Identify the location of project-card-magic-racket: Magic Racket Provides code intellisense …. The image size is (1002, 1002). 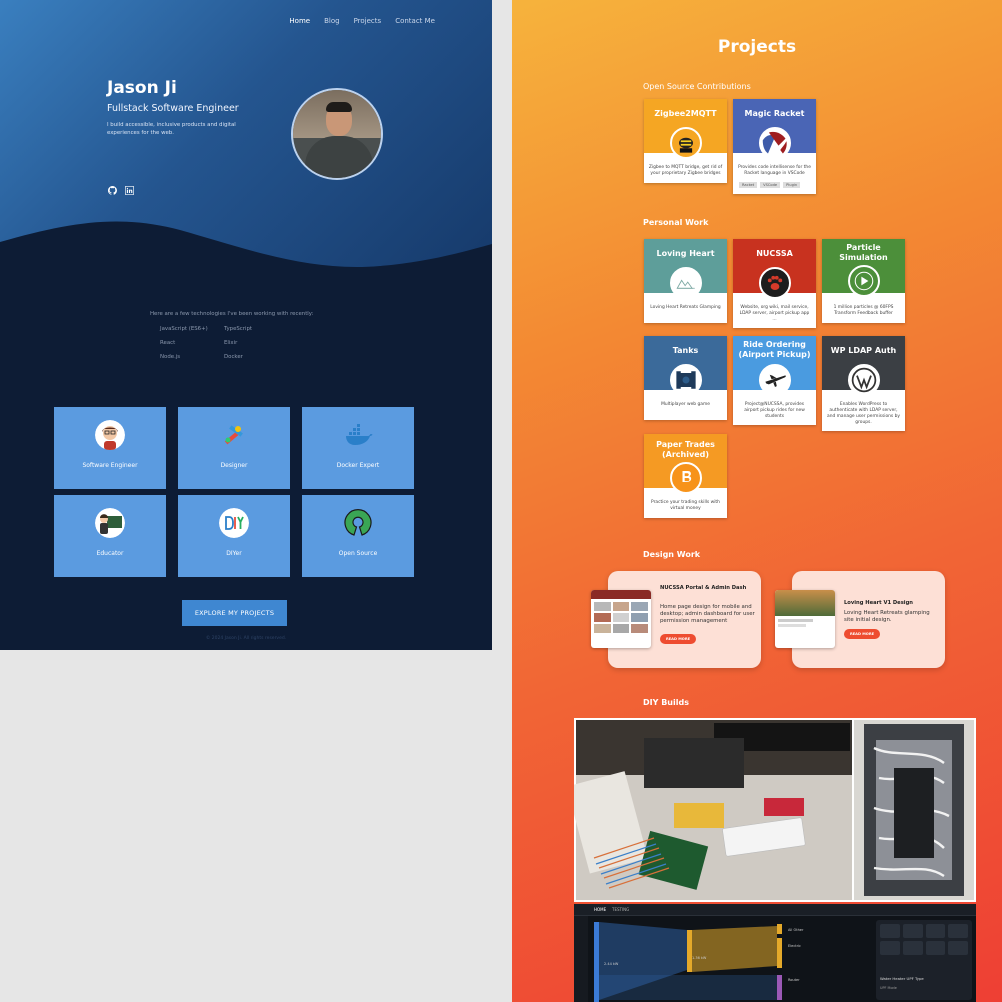
(774, 146).